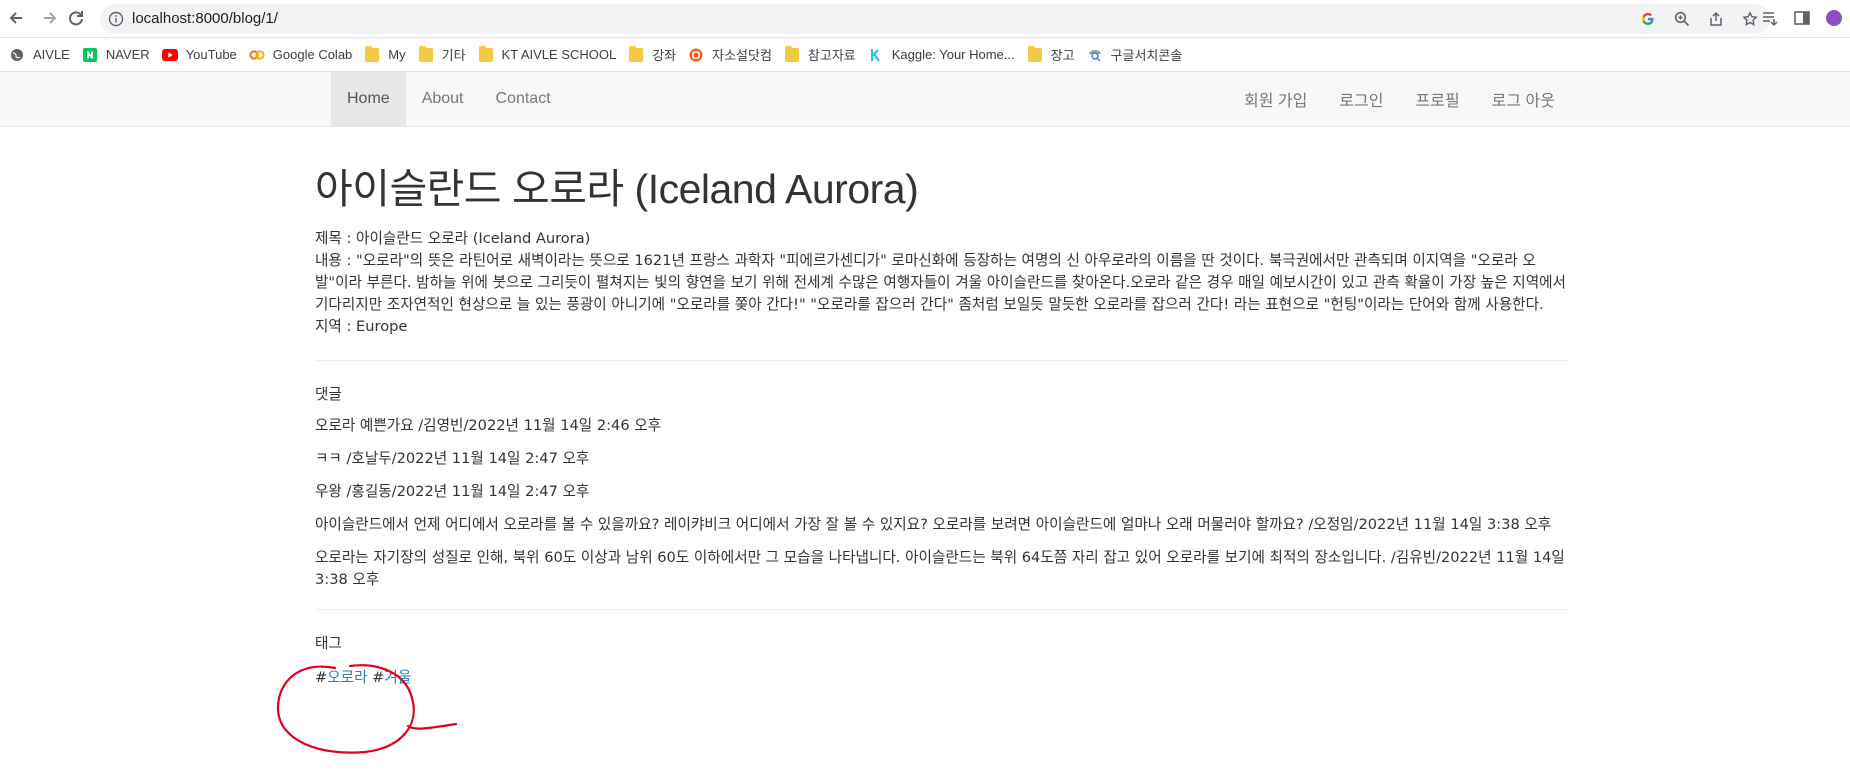 This screenshot has height=778, width=1850. I want to click on bookmark-youtube: YouTube, so click(202, 55).